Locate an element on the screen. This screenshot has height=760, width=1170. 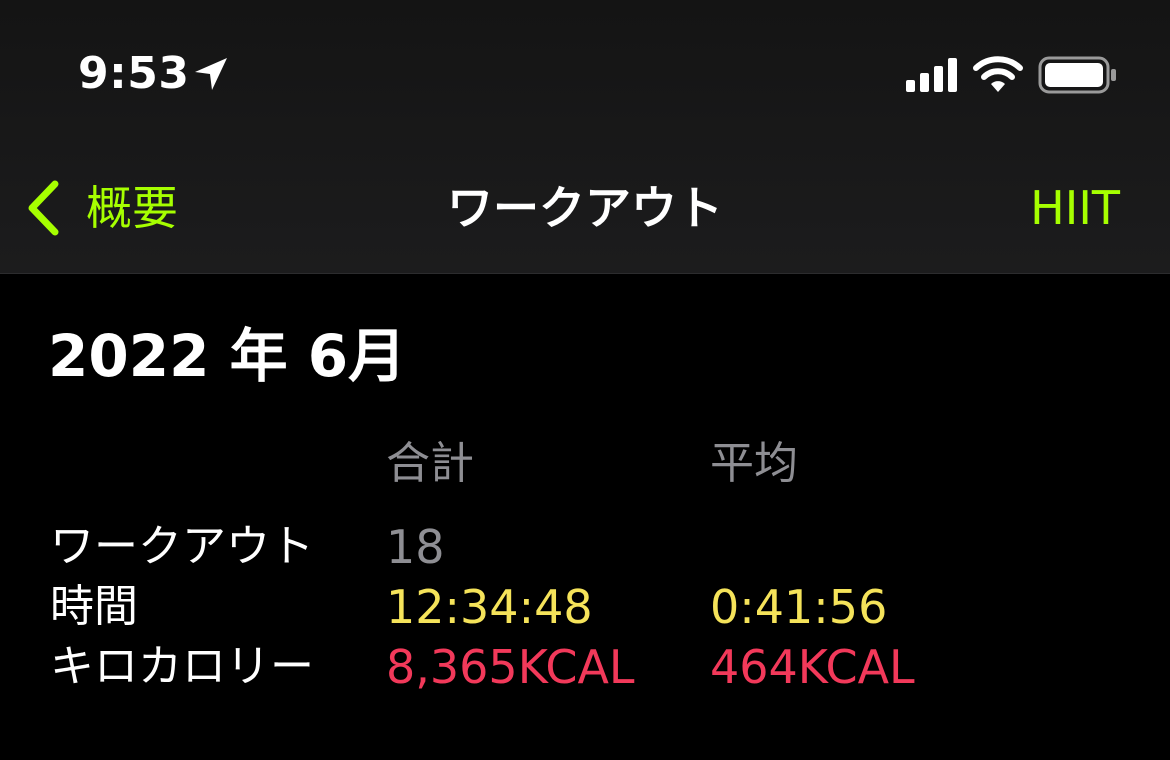
column-header-total: 合計 is located at coordinates (430, 463).